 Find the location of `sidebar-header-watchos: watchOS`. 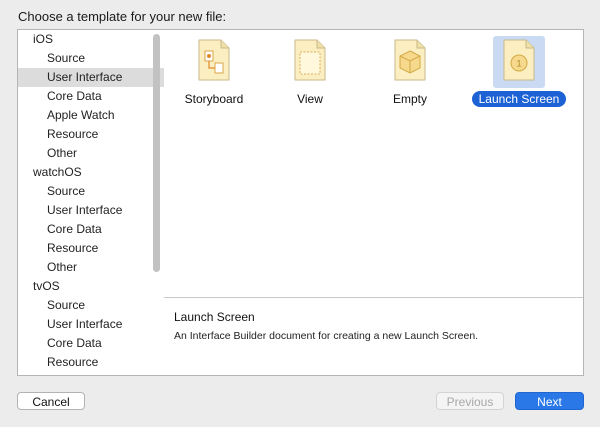

sidebar-header-watchos: watchOS is located at coordinates (91, 172).